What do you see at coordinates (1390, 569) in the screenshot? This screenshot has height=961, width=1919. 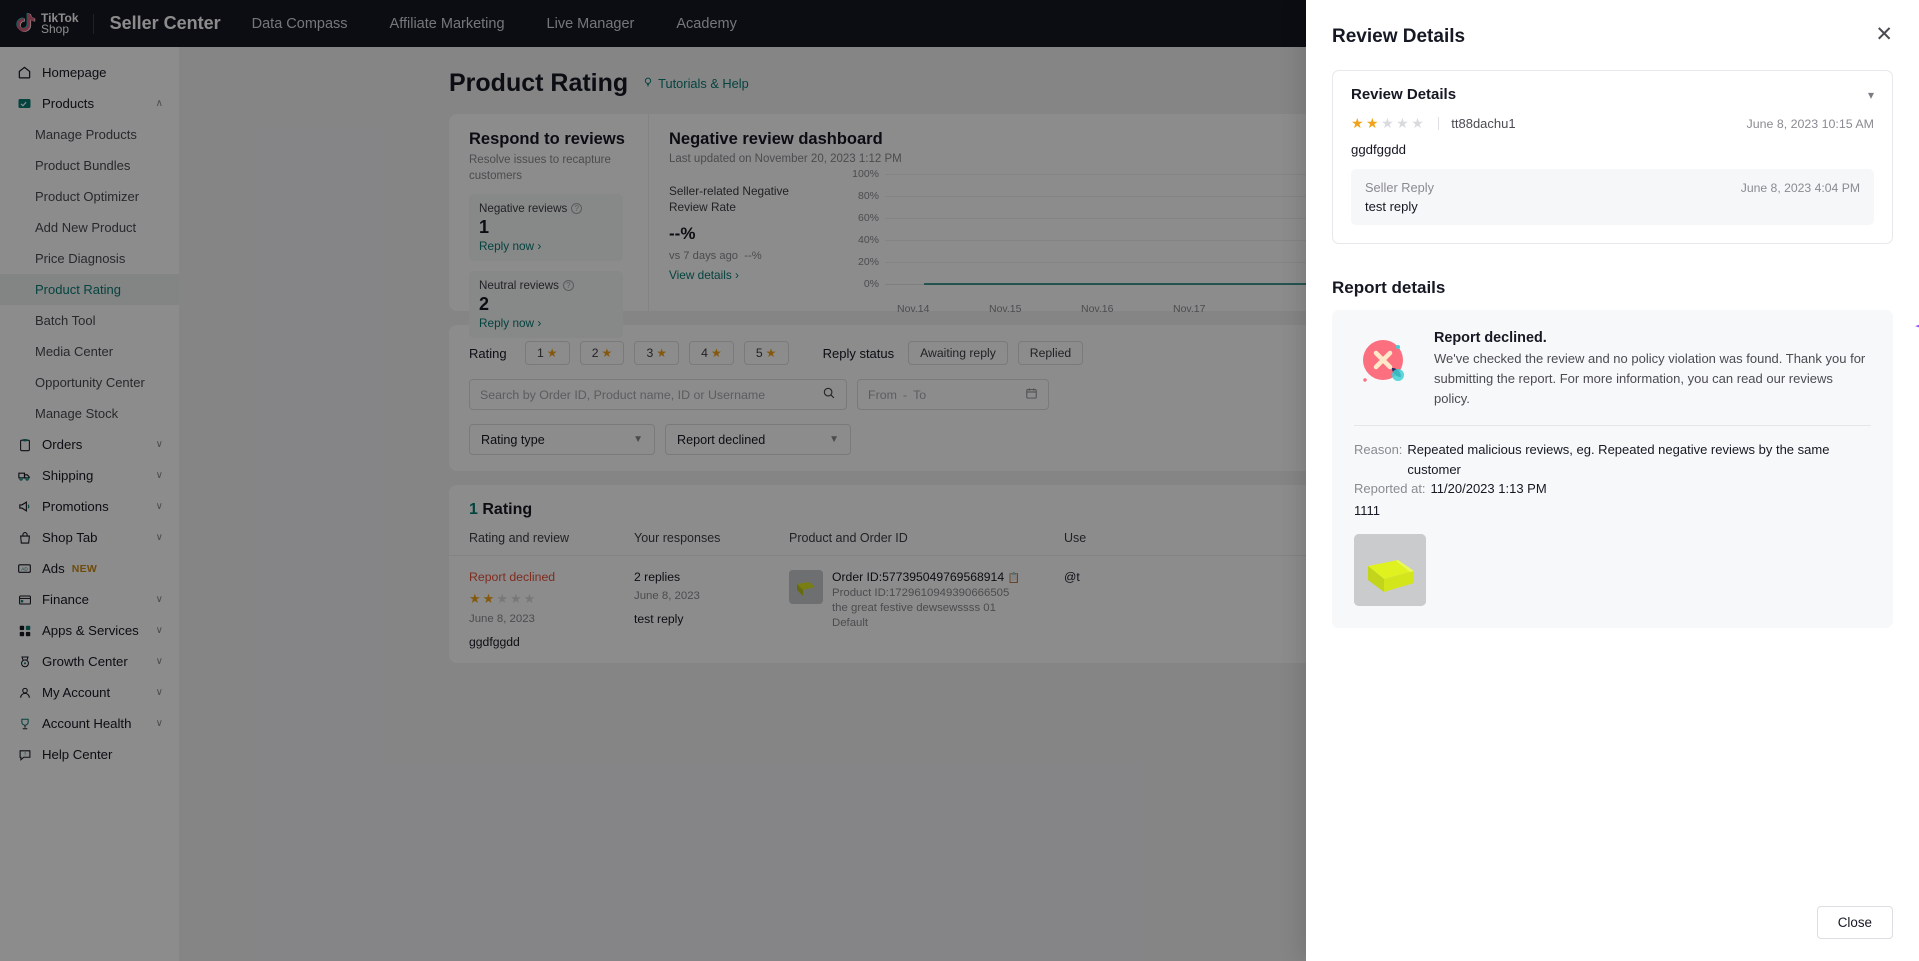 I see `report-attachment-thumbnail` at bounding box center [1390, 569].